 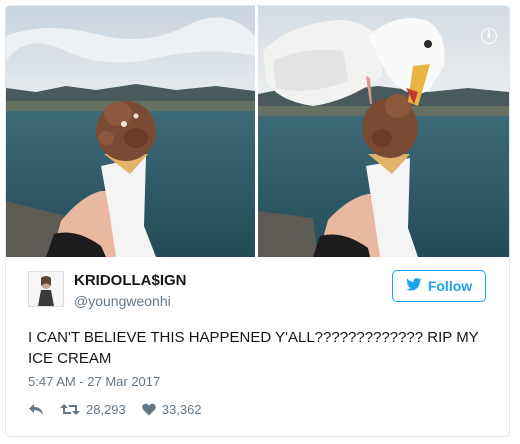 I want to click on retweet-button: 28,293, so click(x=93, y=409).